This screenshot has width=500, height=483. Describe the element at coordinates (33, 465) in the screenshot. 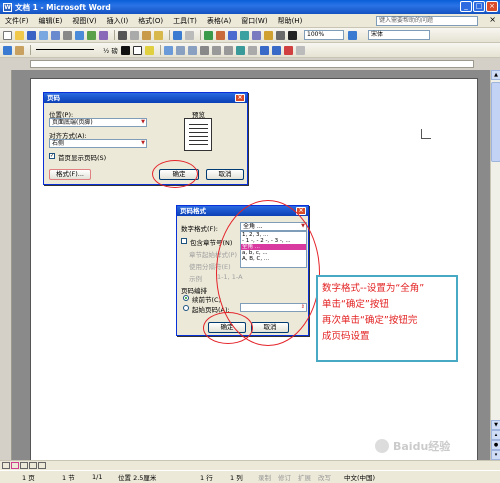

I see `outline-view-icon` at that location.